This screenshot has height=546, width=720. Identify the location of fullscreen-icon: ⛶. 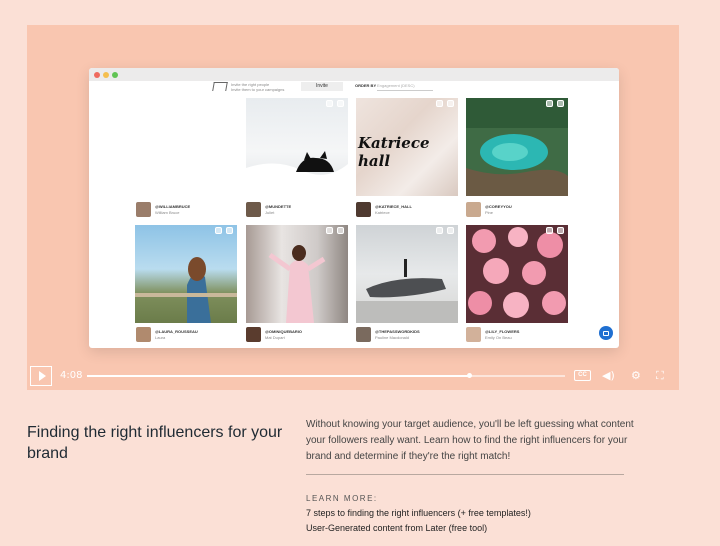
(660, 376).